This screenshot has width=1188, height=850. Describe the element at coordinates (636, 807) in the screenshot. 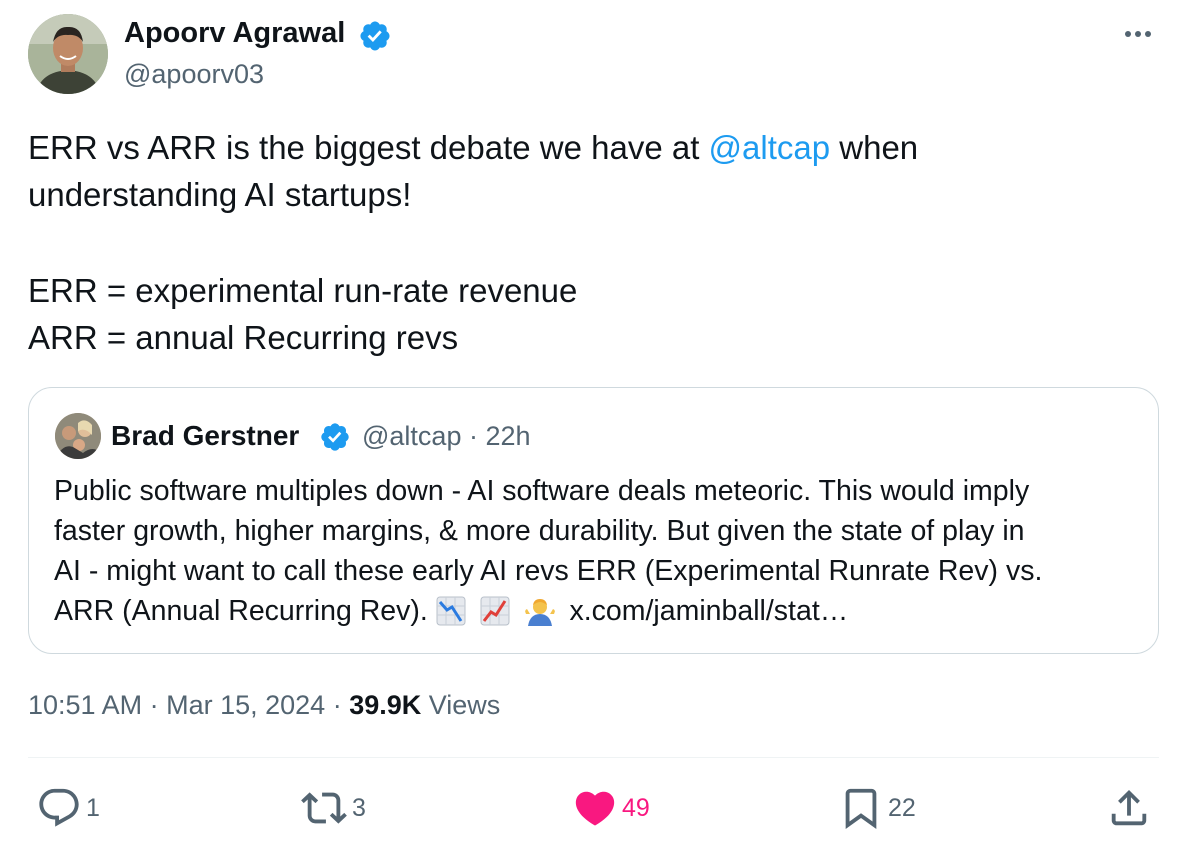

I see `like-count: 49` at that location.